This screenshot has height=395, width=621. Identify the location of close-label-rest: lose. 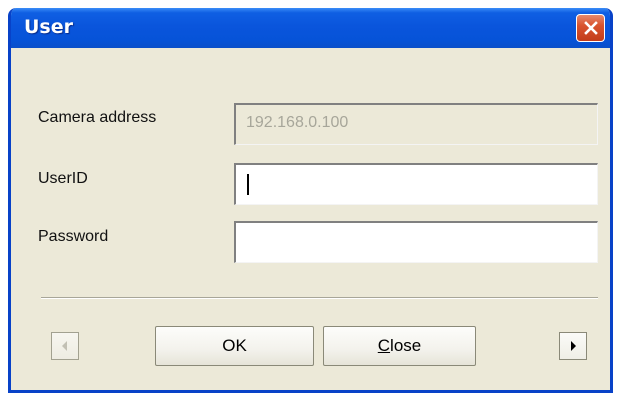
(406, 345).